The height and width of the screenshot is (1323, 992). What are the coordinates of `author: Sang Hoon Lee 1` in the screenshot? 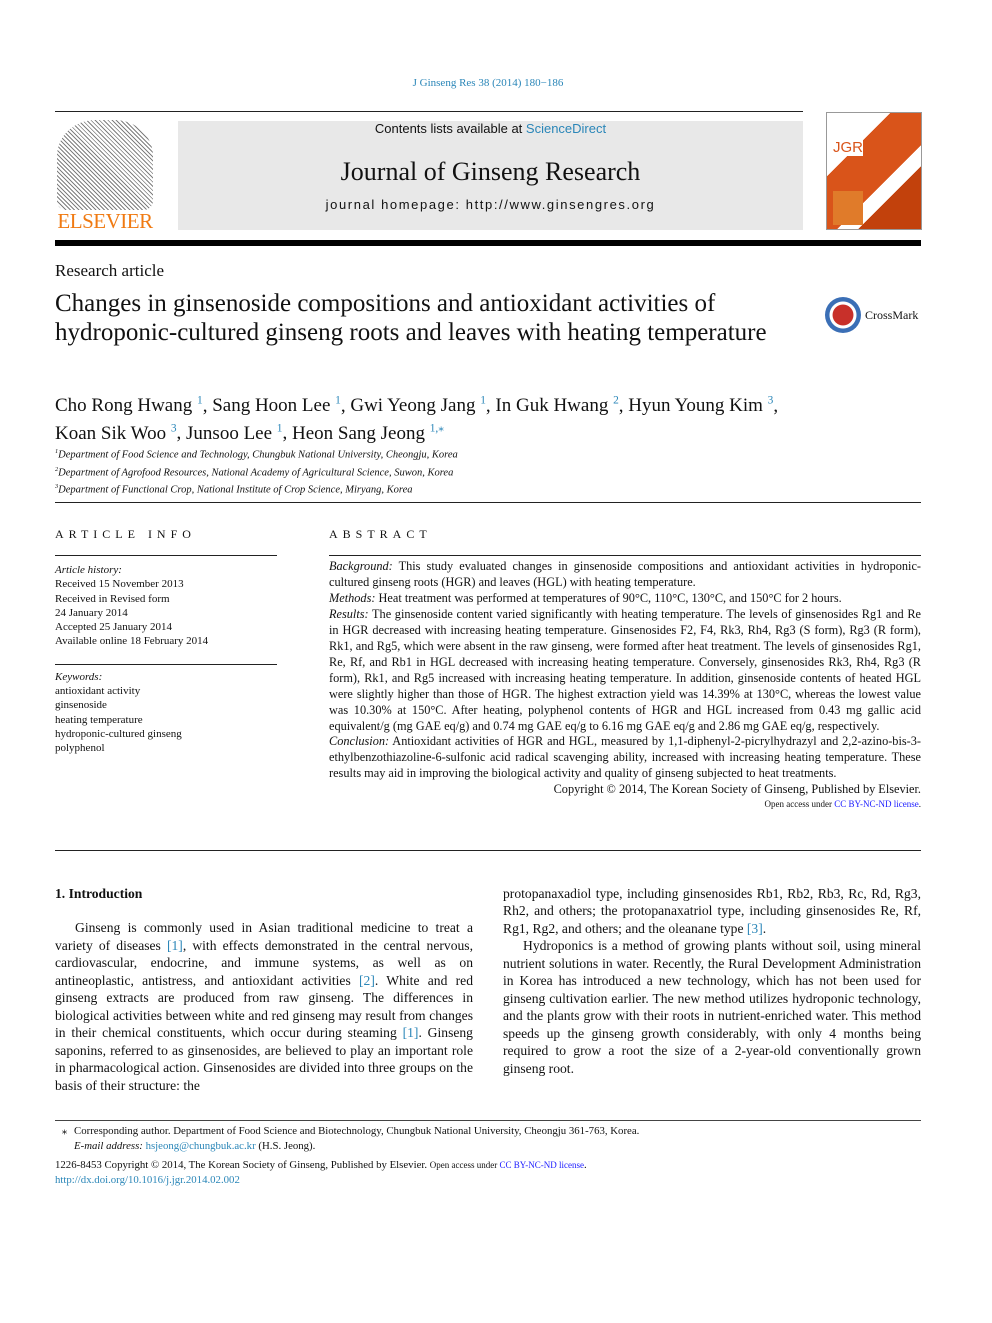 It's located at (276, 405).